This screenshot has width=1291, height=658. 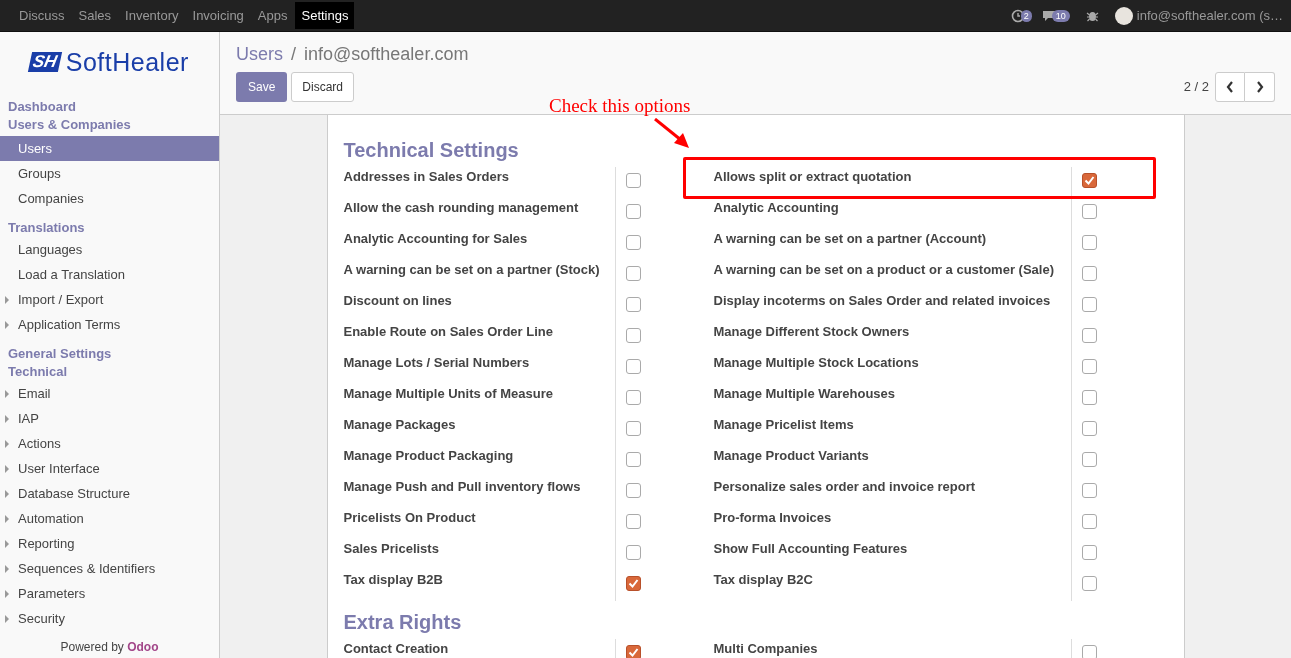 I want to click on bug-icon, so click(x=1092, y=15).